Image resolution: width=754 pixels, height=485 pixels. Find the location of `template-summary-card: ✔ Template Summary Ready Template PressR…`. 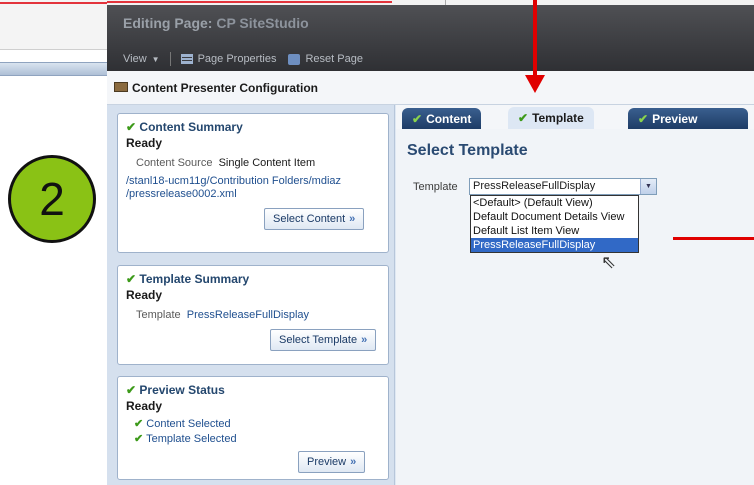

template-summary-card: ✔ Template Summary Ready Template PressR… is located at coordinates (253, 315).